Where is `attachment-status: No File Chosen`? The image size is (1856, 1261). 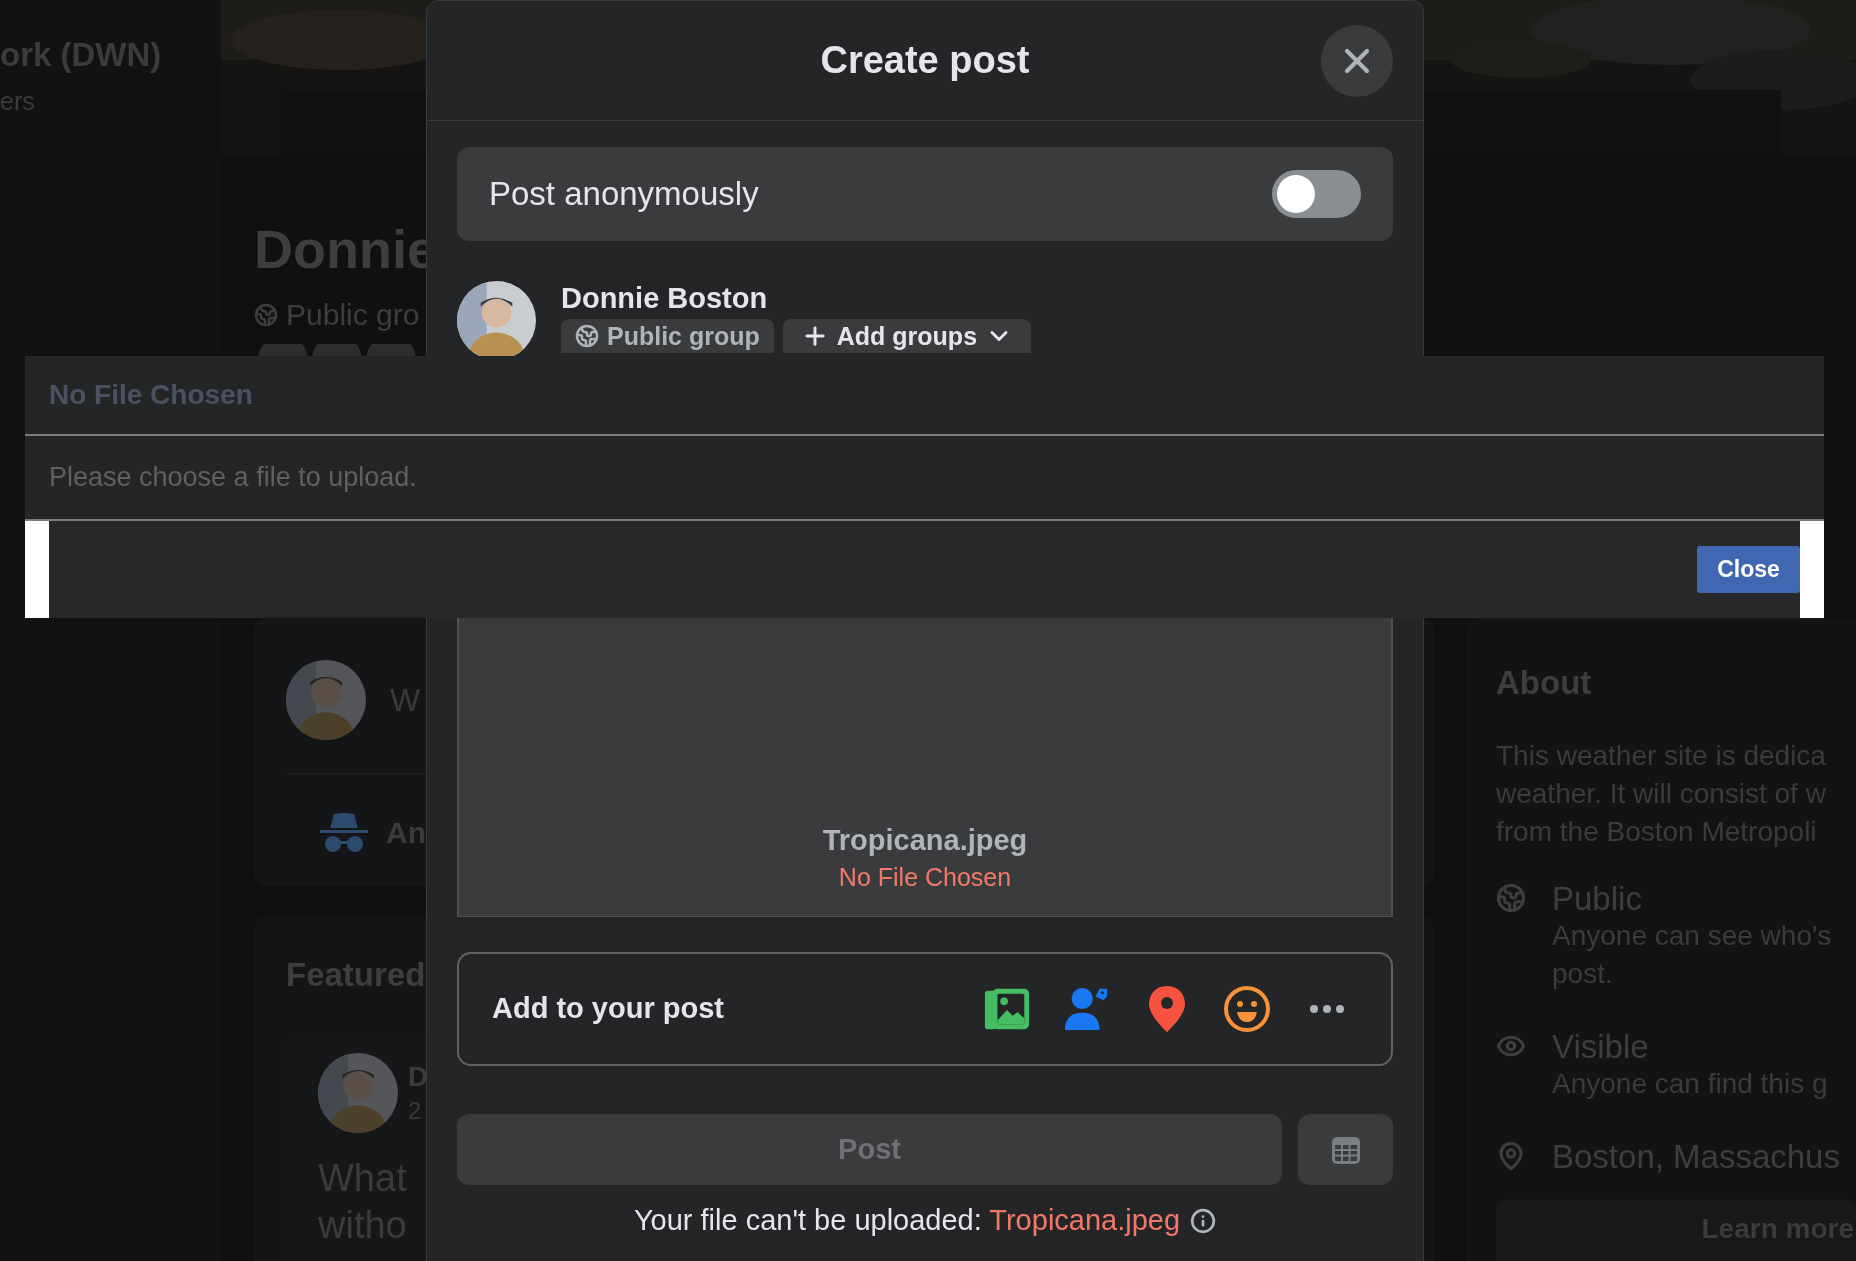
attachment-status: No File Chosen is located at coordinates (925, 877).